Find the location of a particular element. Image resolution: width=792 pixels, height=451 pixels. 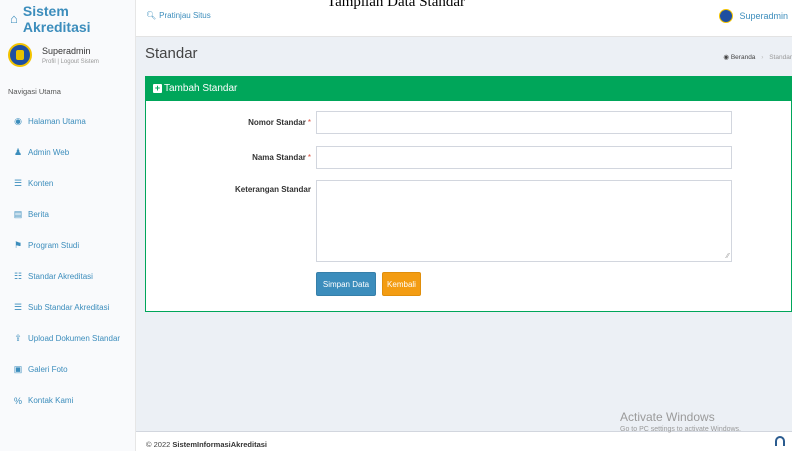

sidebar-item-upload-dokumen-standar: ⇪ Upload Dokumen Standar is located at coordinates (67, 338).